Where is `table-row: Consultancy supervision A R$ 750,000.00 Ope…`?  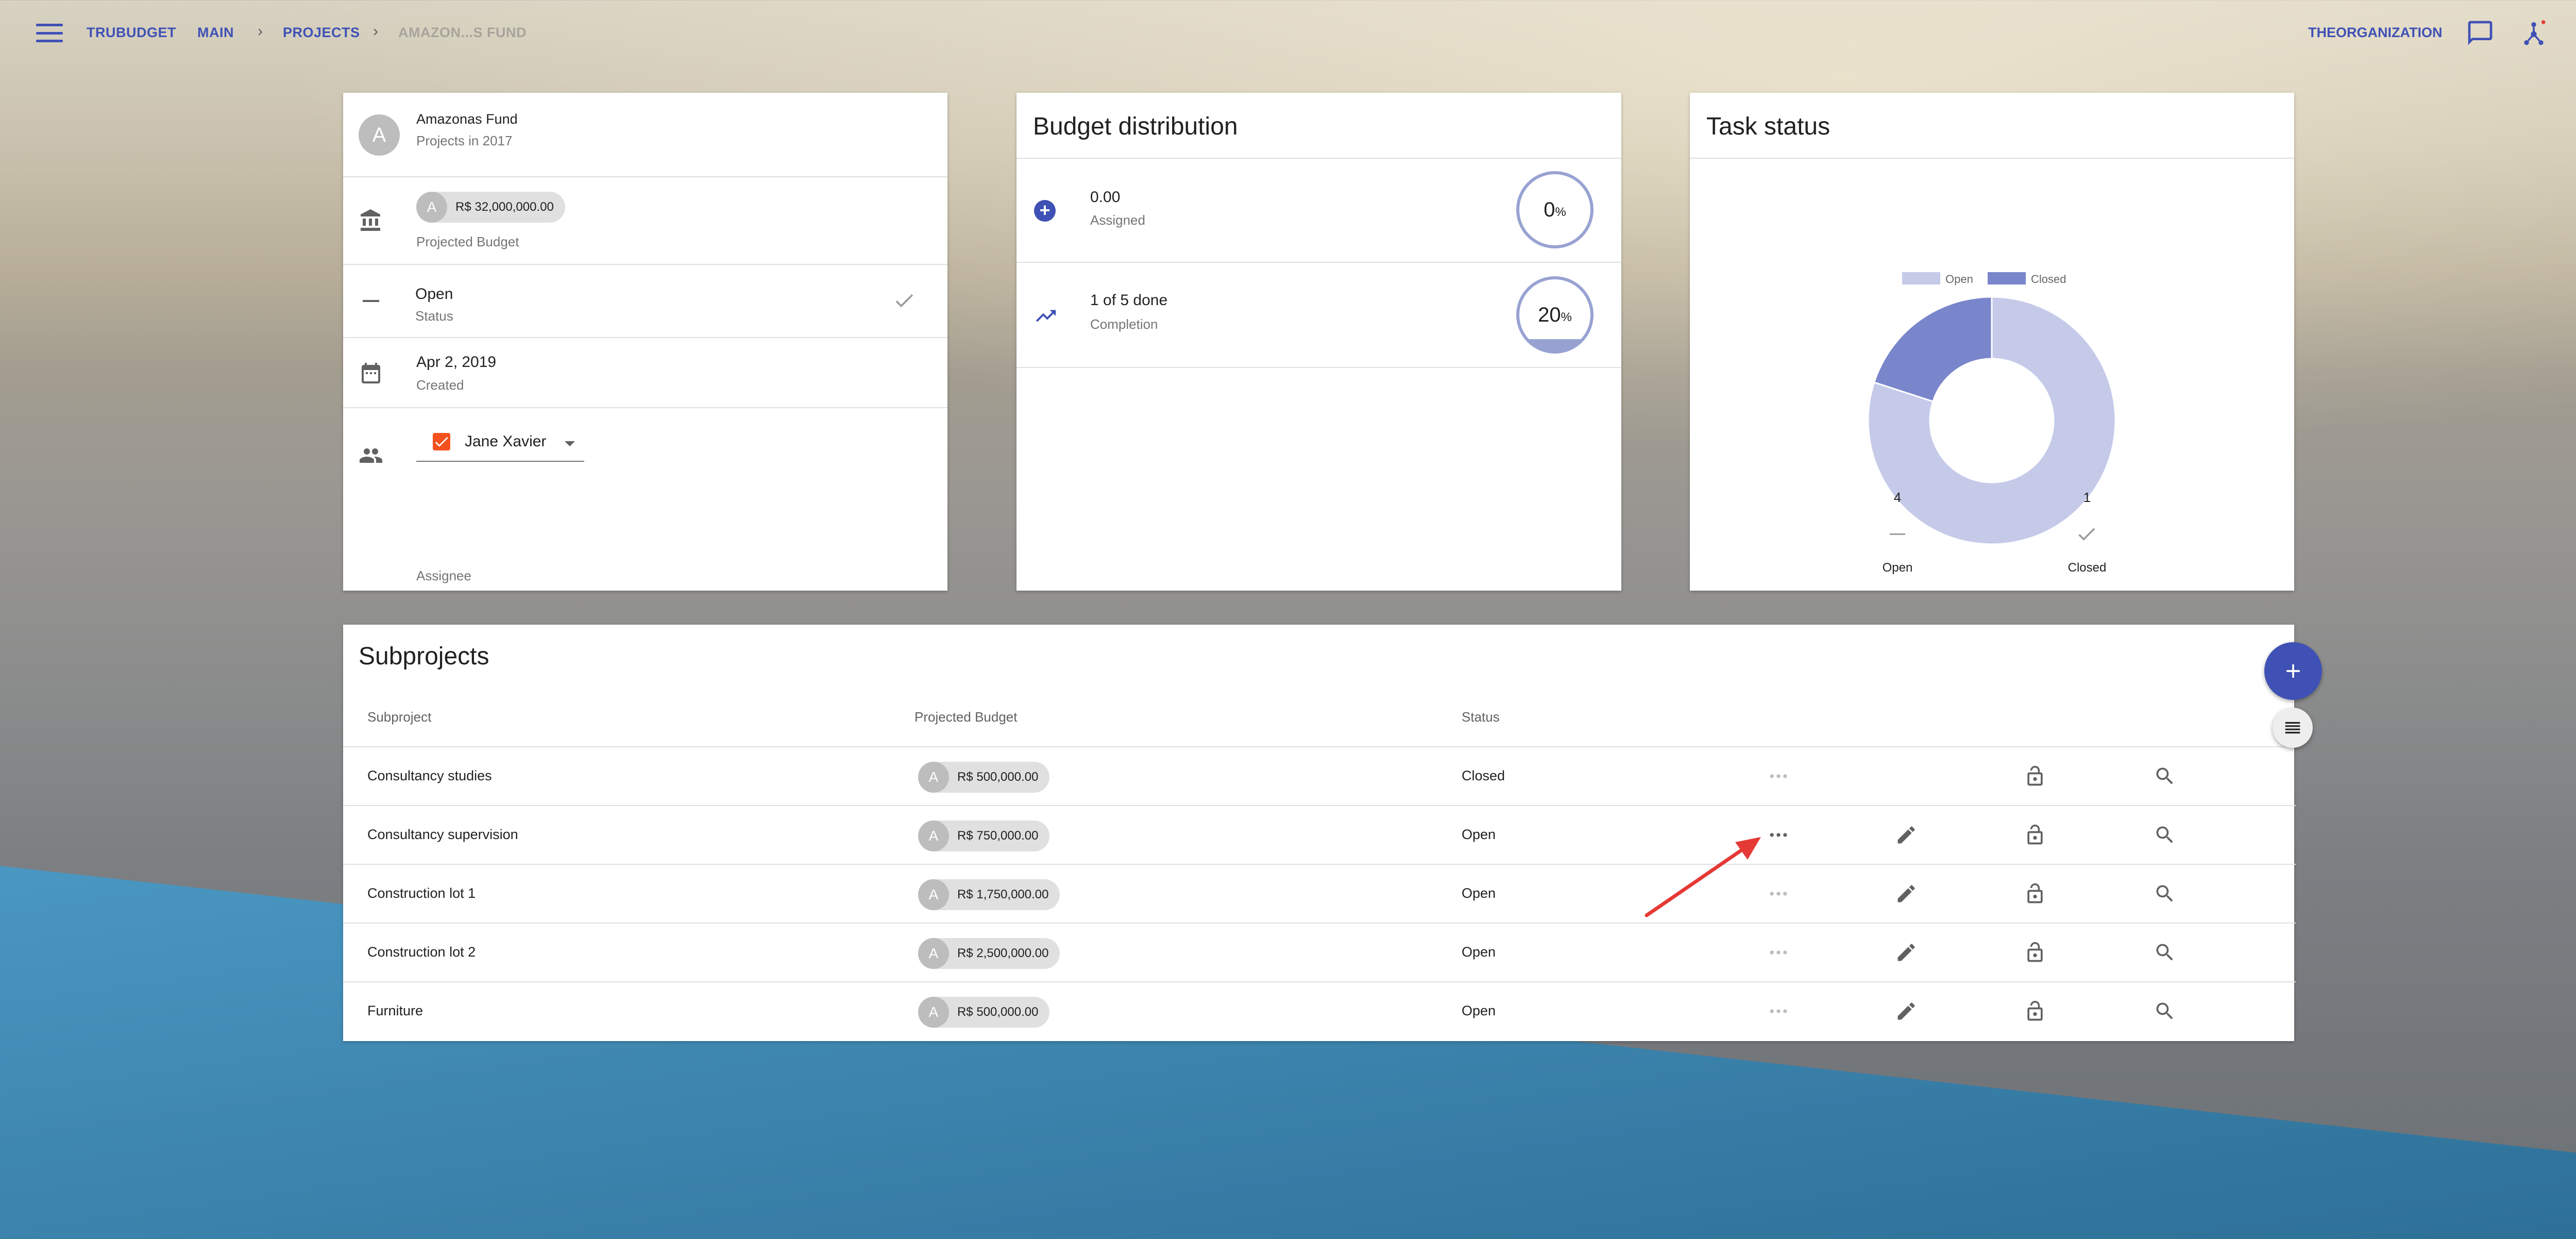
table-row: Consultancy supervision A R$ 750,000.00 Ope… is located at coordinates (1319, 834).